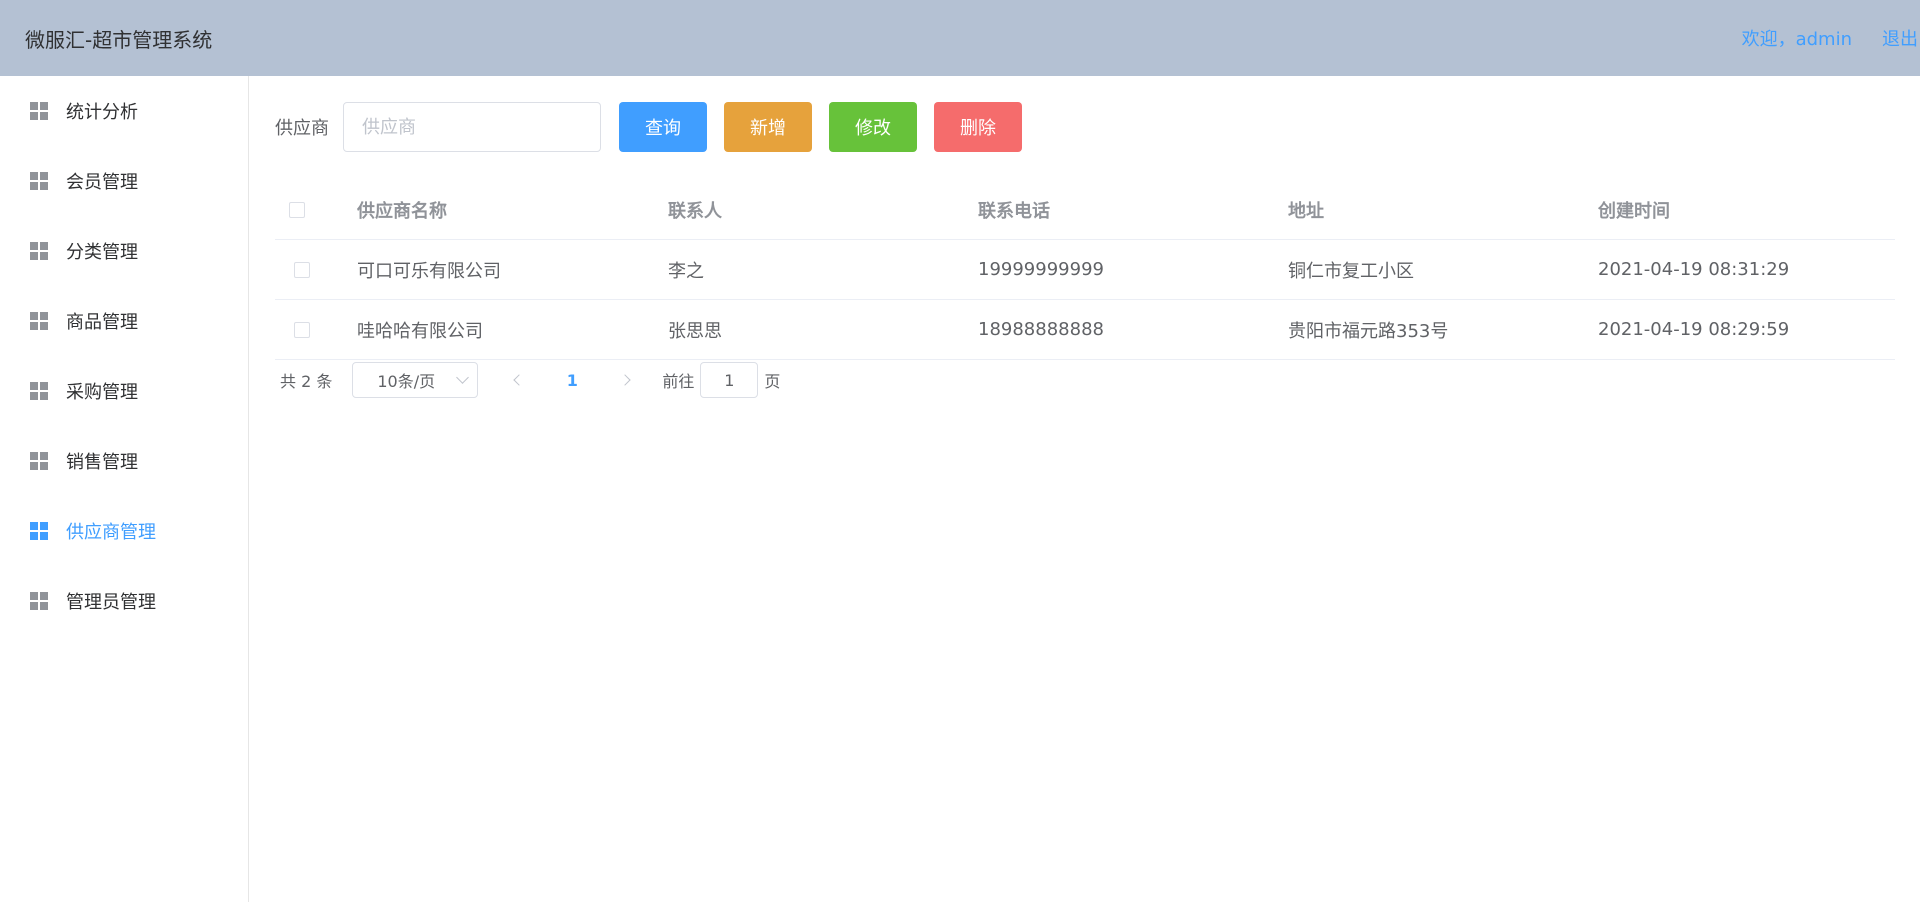 The height and width of the screenshot is (902, 1920). I want to click on pagination-total: 共 2 条, so click(306, 381).